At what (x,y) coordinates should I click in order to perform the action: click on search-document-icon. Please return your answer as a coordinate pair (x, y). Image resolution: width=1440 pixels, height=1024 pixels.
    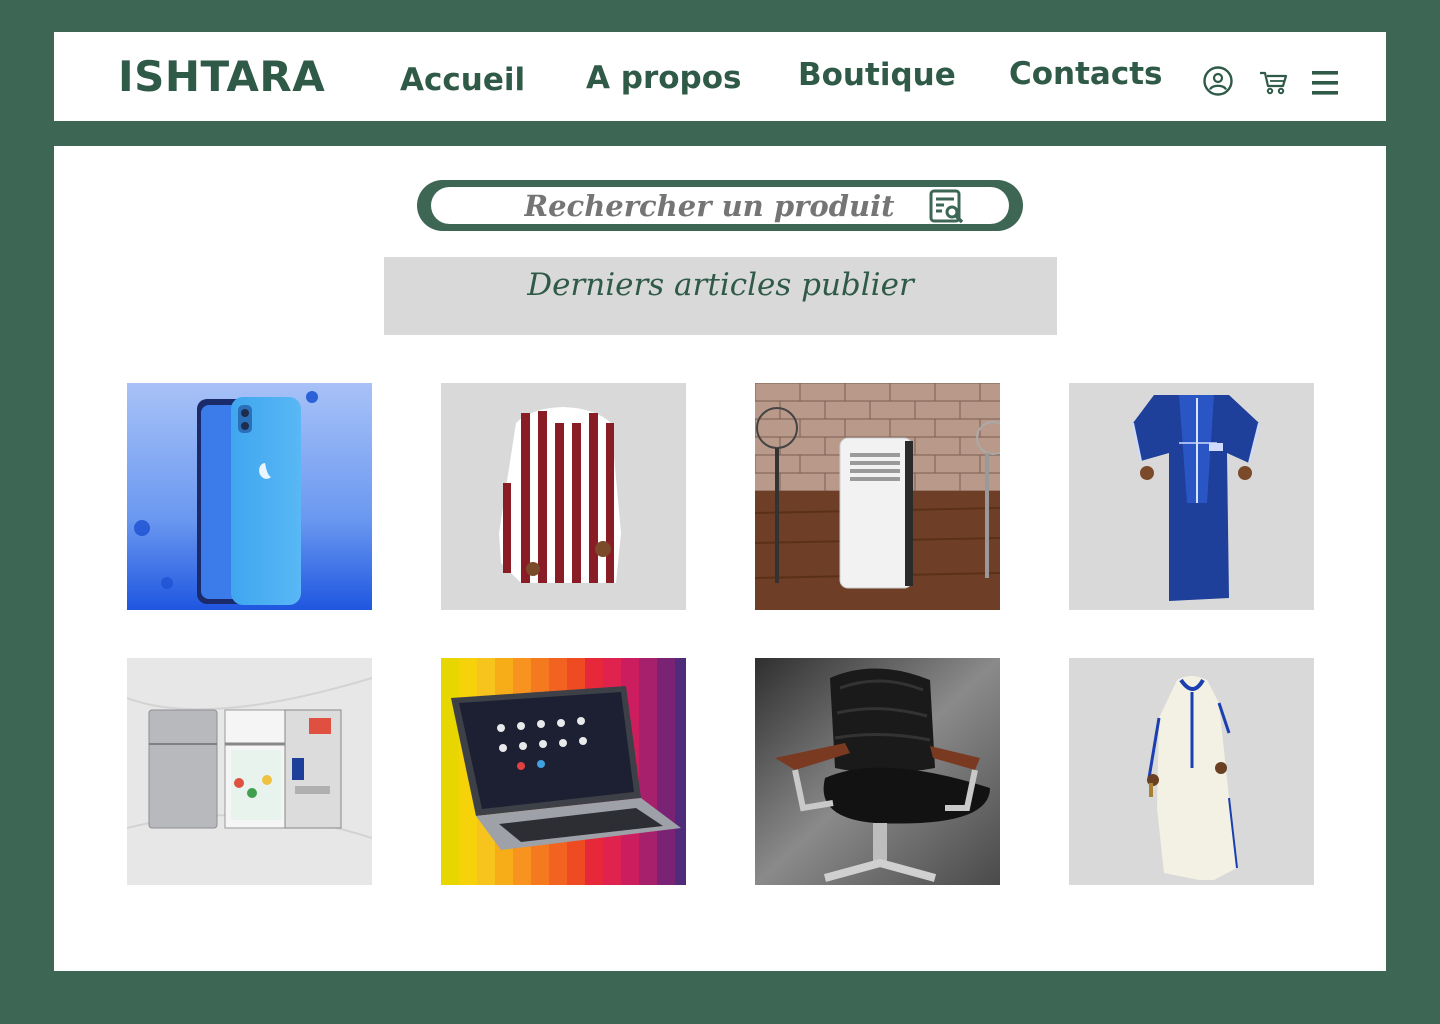
    Looking at the image, I should click on (947, 207).